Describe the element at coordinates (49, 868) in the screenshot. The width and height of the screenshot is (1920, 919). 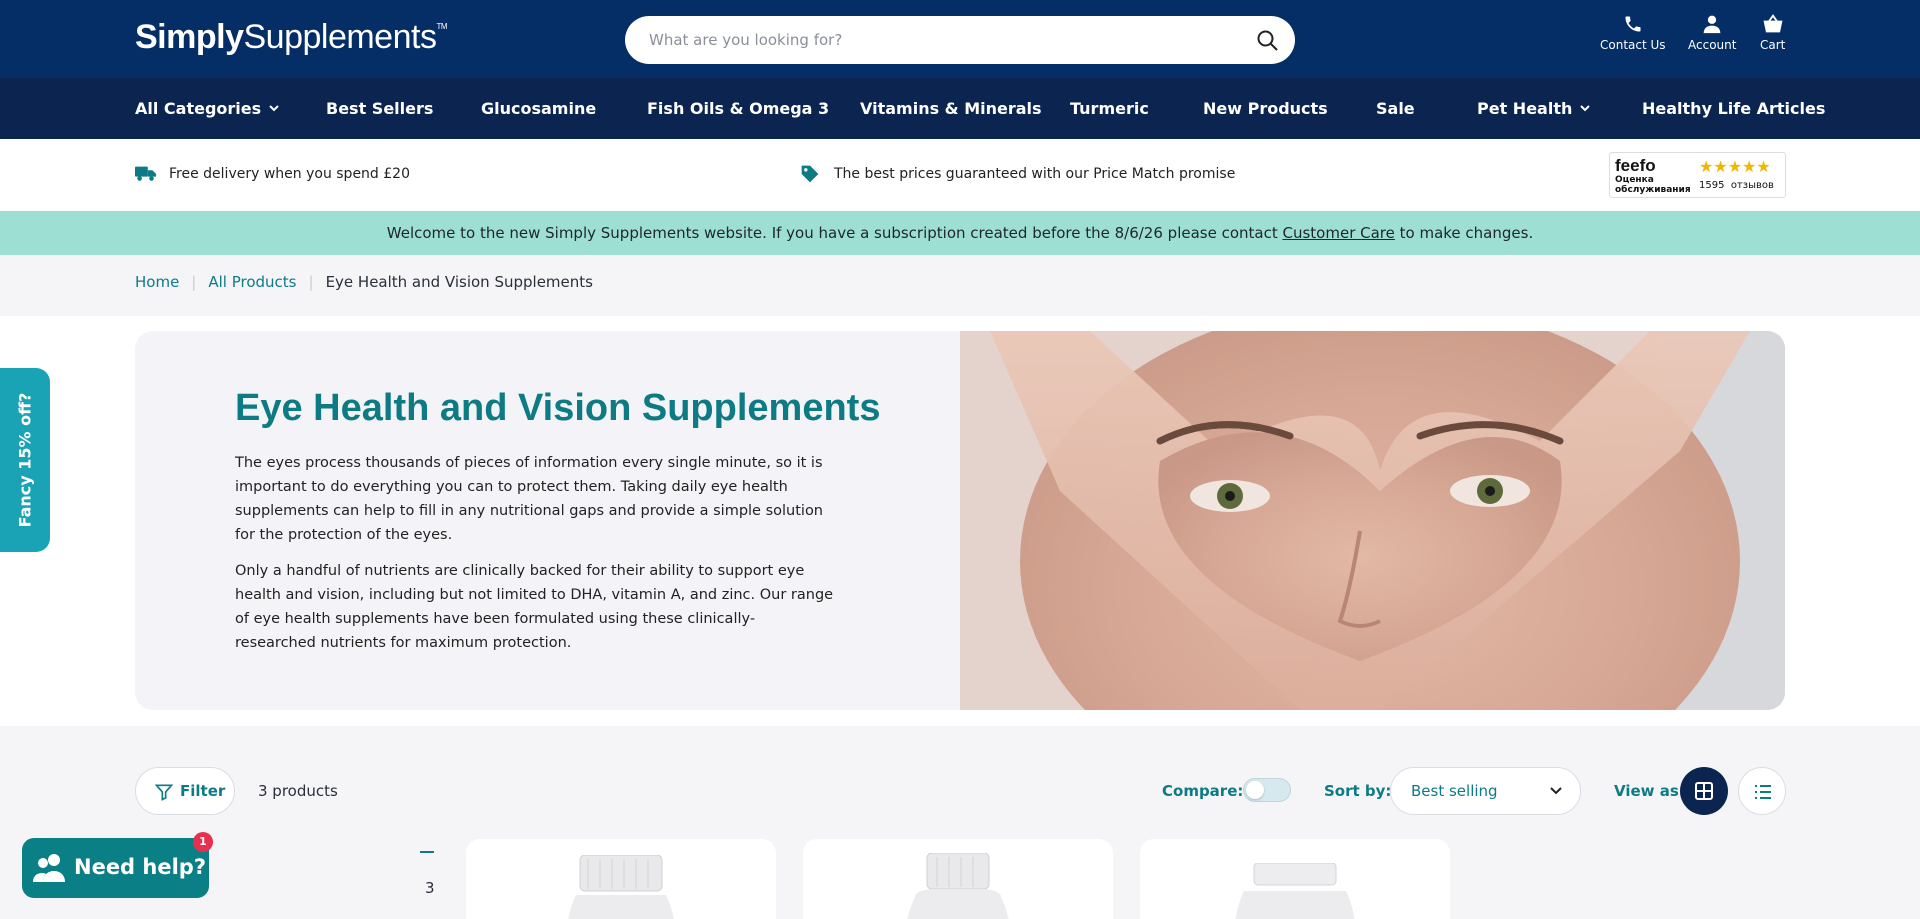
I see `users-icon` at that location.